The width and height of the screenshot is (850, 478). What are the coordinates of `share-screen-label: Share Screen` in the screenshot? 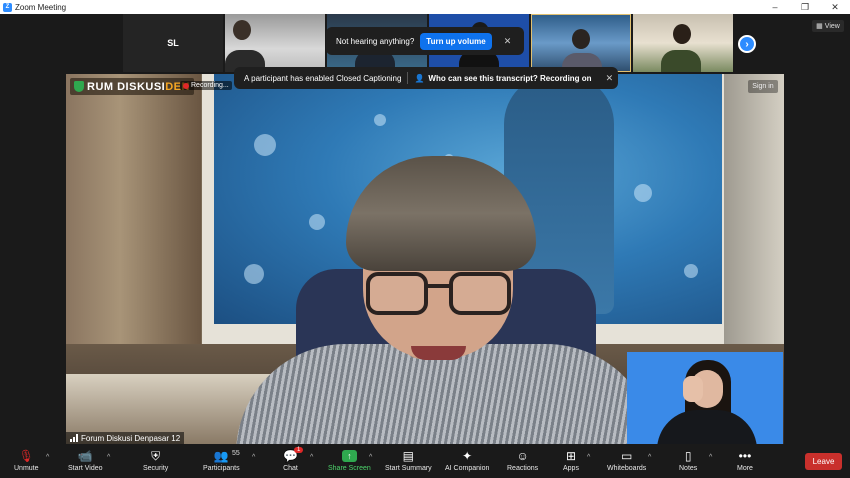 It's located at (349, 468).